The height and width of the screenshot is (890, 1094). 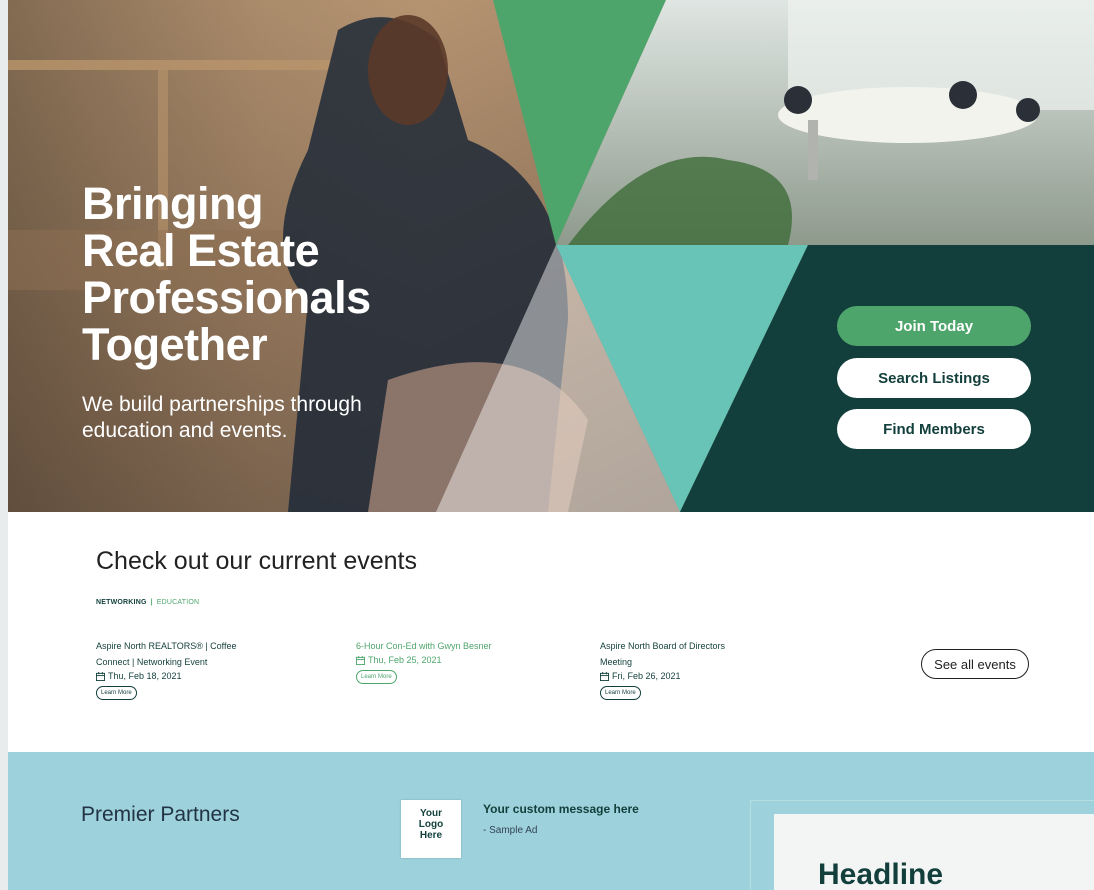 I want to click on event-date-text: Thu, Feb 25, 2021, so click(x=405, y=660).